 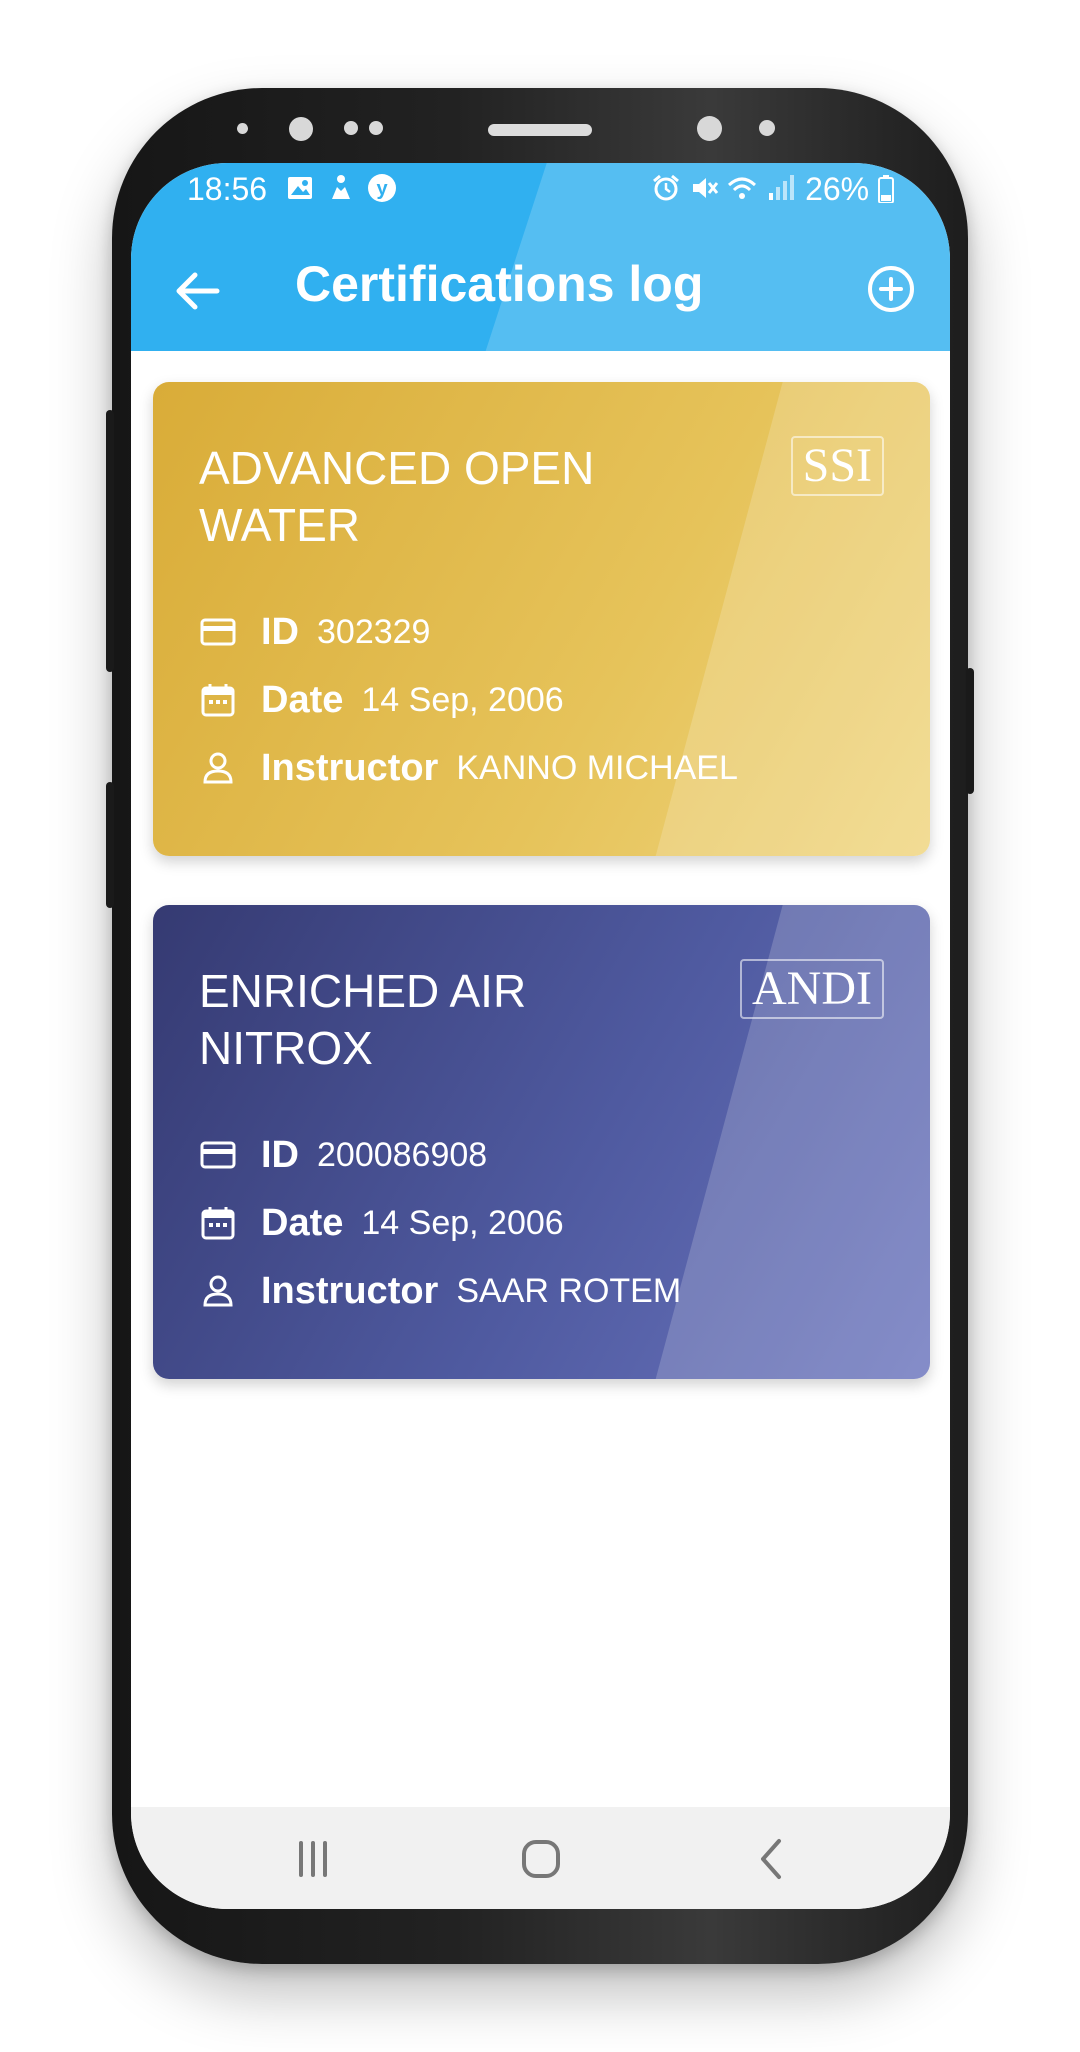 I want to click on certification-instructor-row: Instructor KANNO MICHAEL, so click(x=468, y=768).